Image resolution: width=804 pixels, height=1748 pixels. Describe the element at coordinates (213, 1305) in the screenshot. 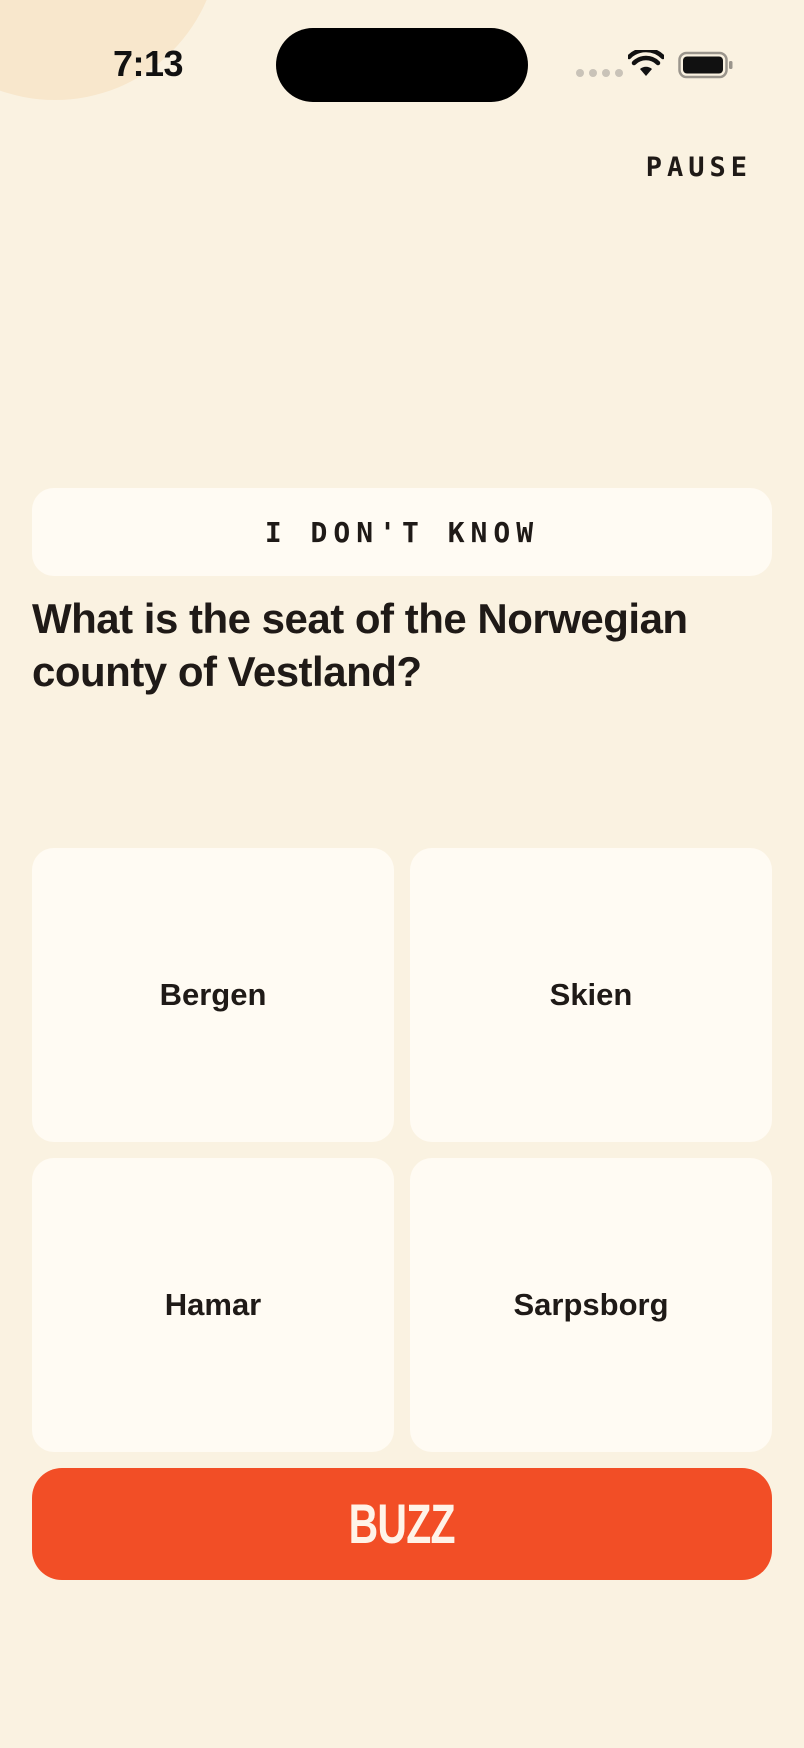

I see `answer-option: Hamar` at that location.